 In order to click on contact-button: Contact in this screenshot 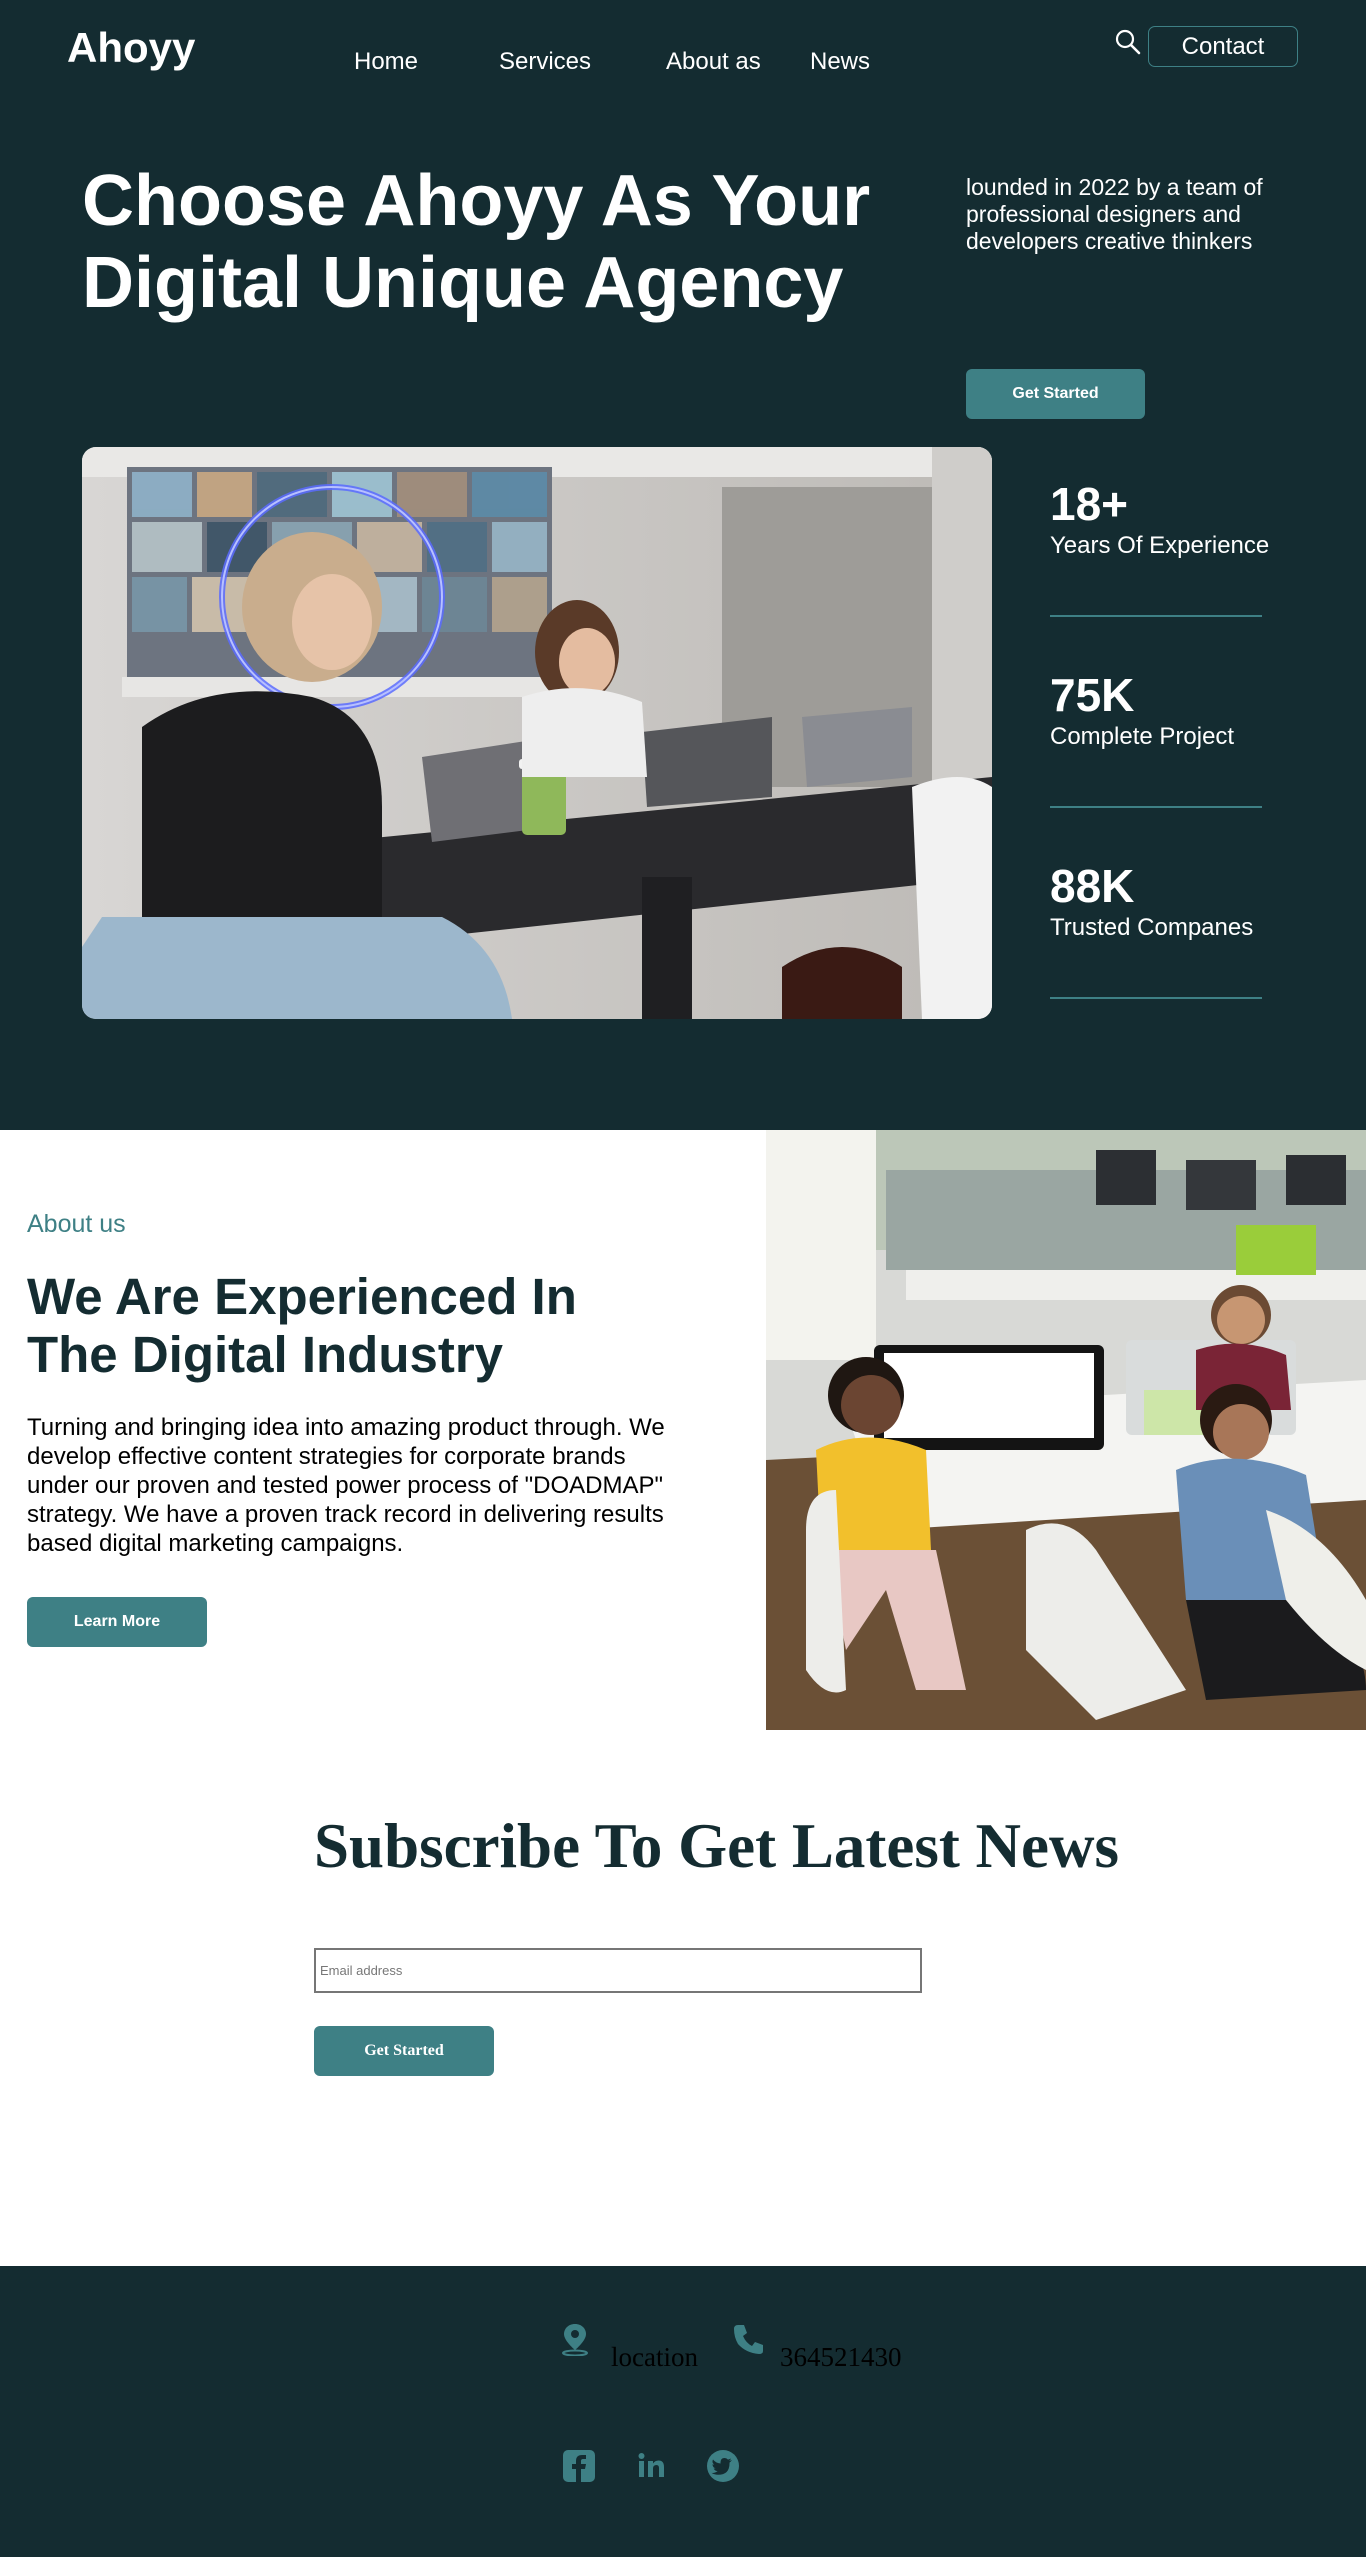, I will do `click(1223, 46)`.